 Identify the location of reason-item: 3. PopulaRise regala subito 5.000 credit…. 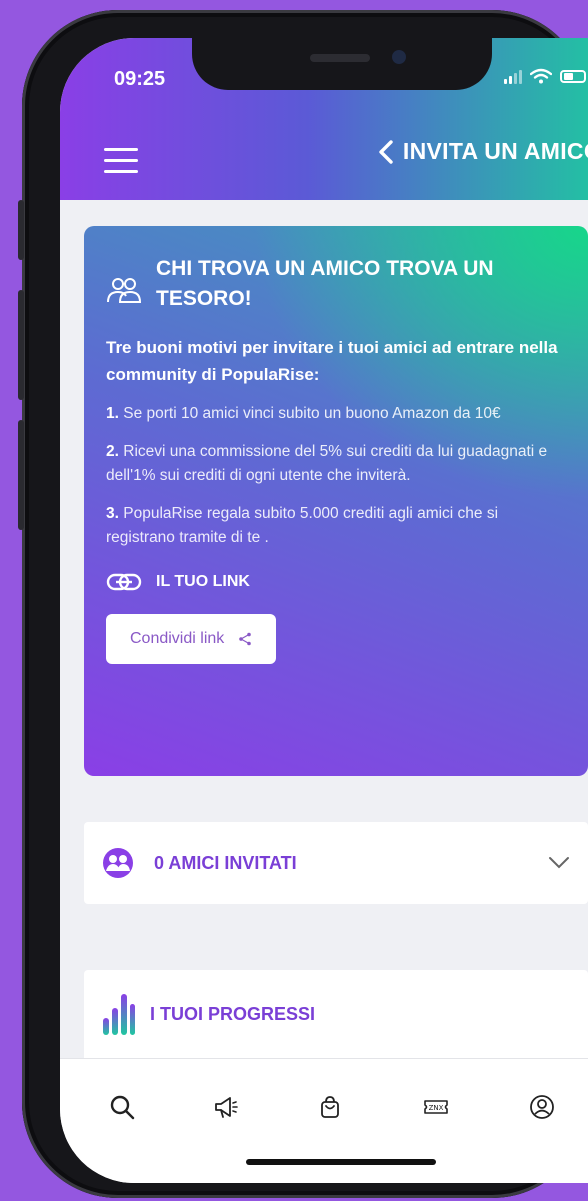
(302, 525).